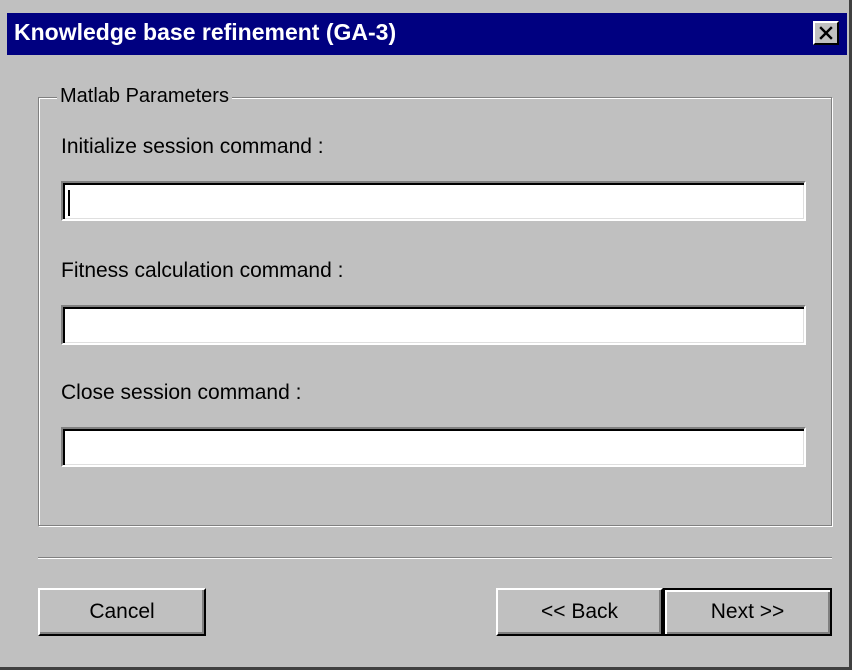 The width and height of the screenshot is (852, 670). Describe the element at coordinates (433, 325) in the screenshot. I see `fitness-calculation-input` at that location.